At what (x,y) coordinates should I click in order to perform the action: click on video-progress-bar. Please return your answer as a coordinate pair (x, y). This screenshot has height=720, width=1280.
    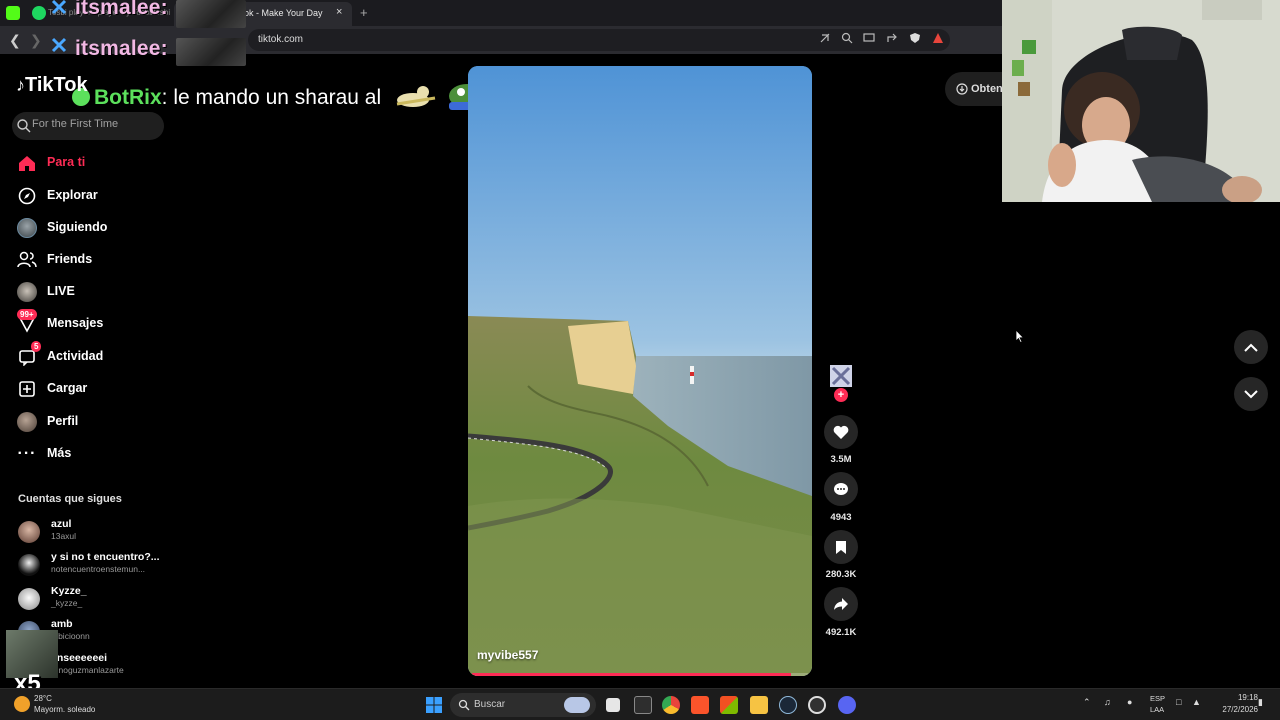
    Looking at the image, I should click on (640, 674).